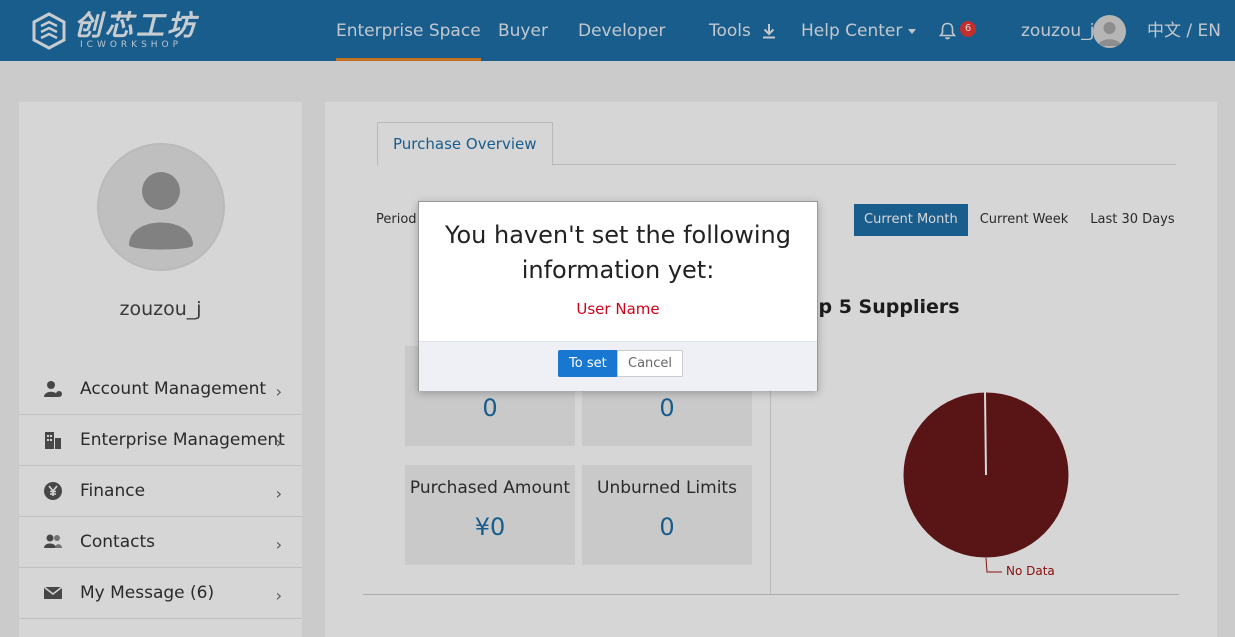 This screenshot has height=637, width=1235. Describe the element at coordinates (588, 363) in the screenshot. I see `to-set-button: To set` at that location.